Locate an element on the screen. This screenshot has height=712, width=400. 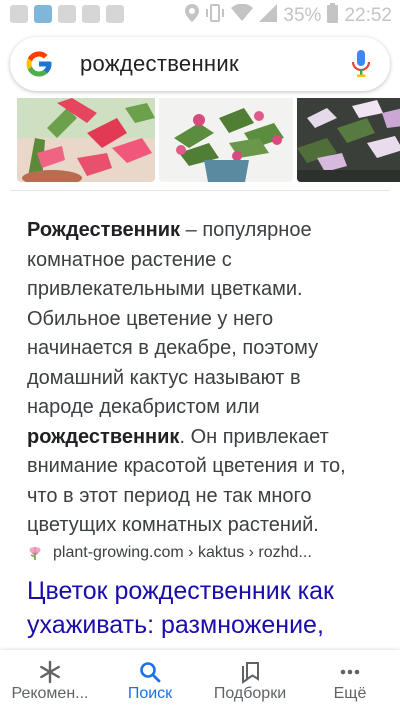
signal-icon is located at coordinates (268, 16).